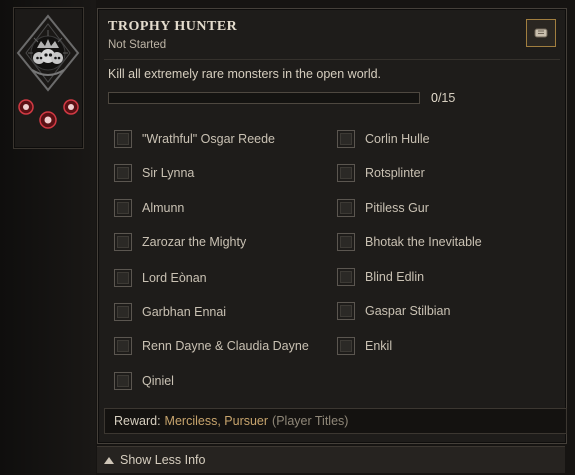 The width and height of the screenshot is (575, 475). Describe the element at coordinates (446, 98) in the screenshot. I see `progress-total: /15` at that location.